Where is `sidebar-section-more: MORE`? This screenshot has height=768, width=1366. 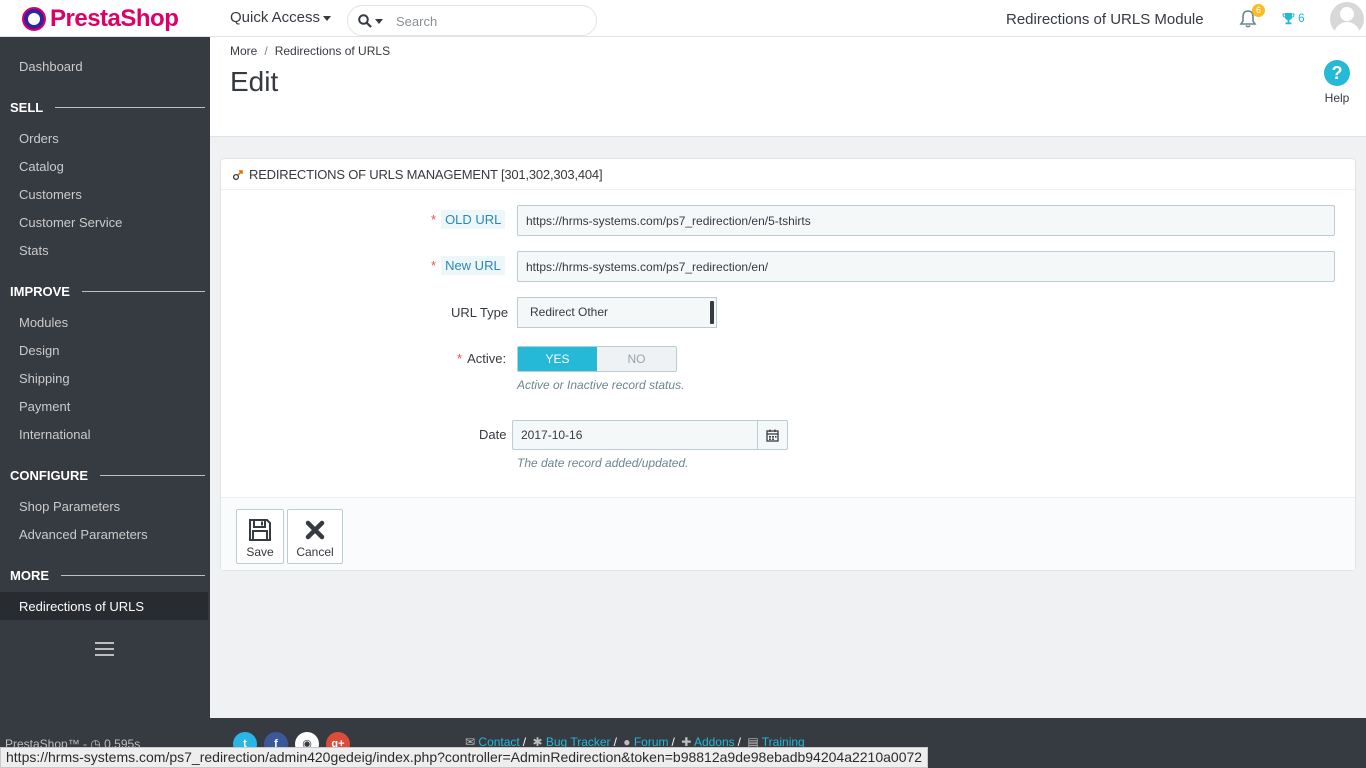 sidebar-section-more: MORE is located at coordinates (107, 575).